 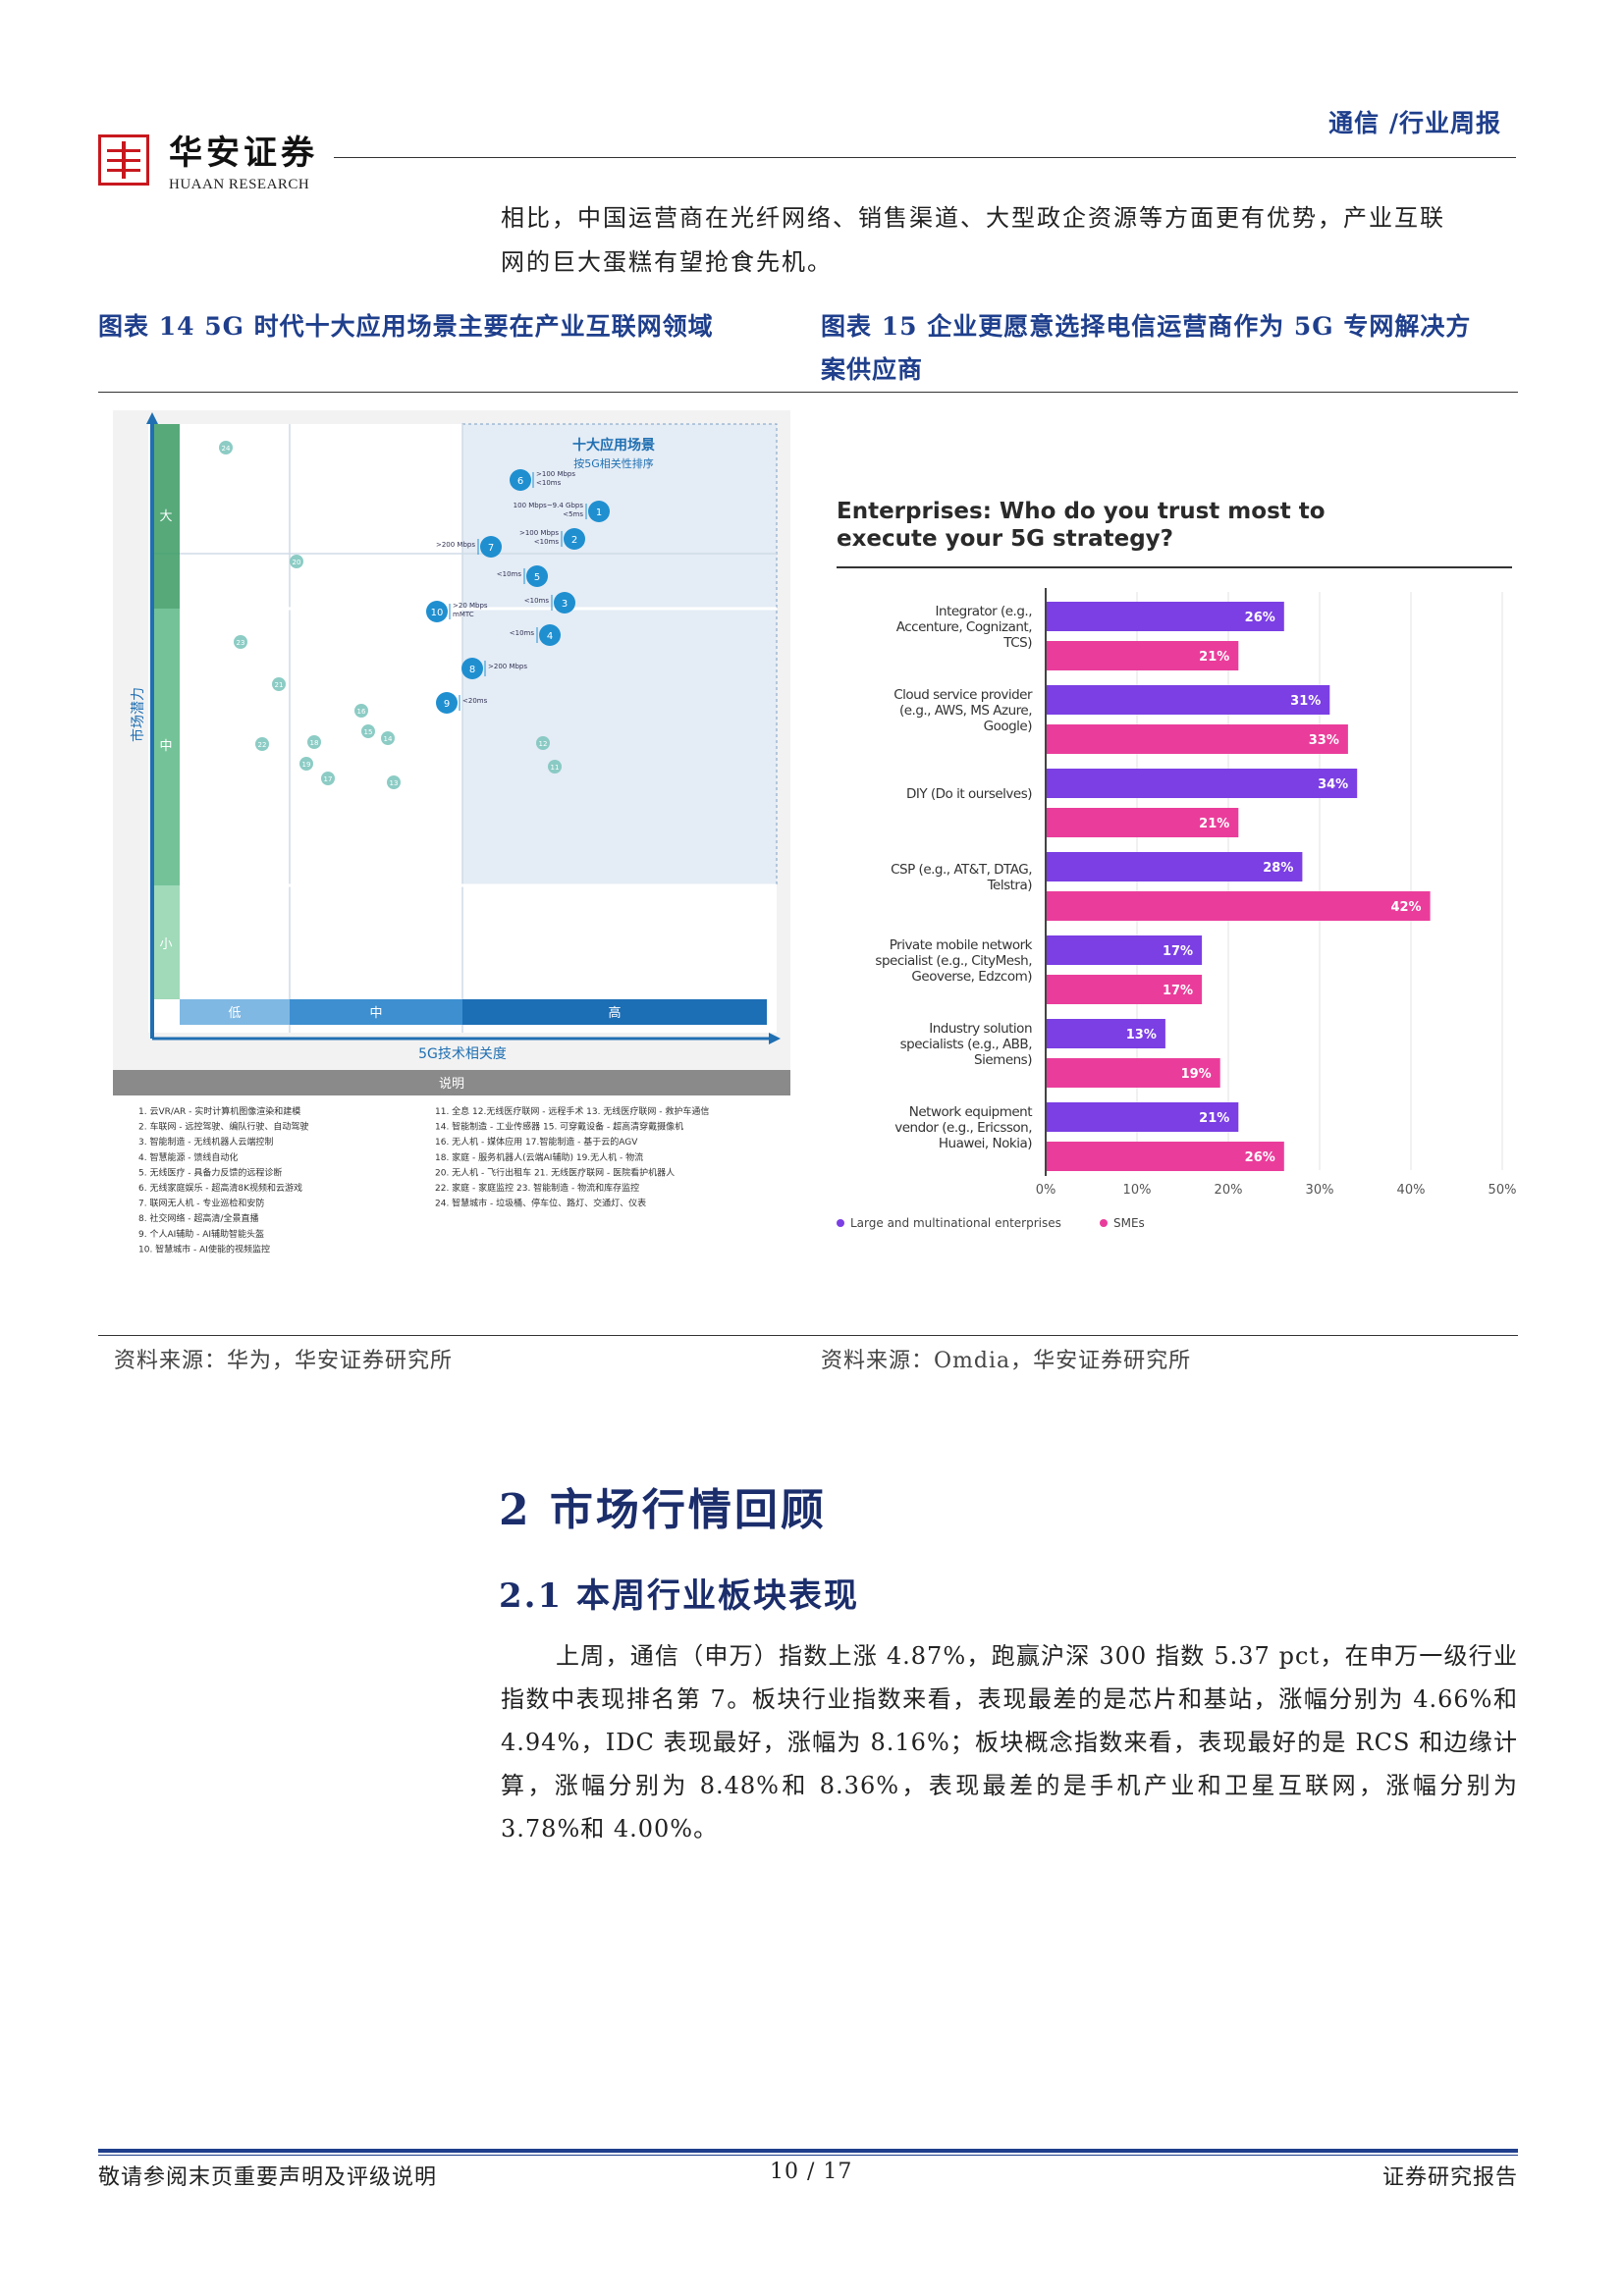 What do you see at coordinates (220, 1188) in the screenshot?
I see `legend-item: 6. 无线家庭娱乐 - 超高清8K视频和云游戏` at bounding box center [220, 1188].